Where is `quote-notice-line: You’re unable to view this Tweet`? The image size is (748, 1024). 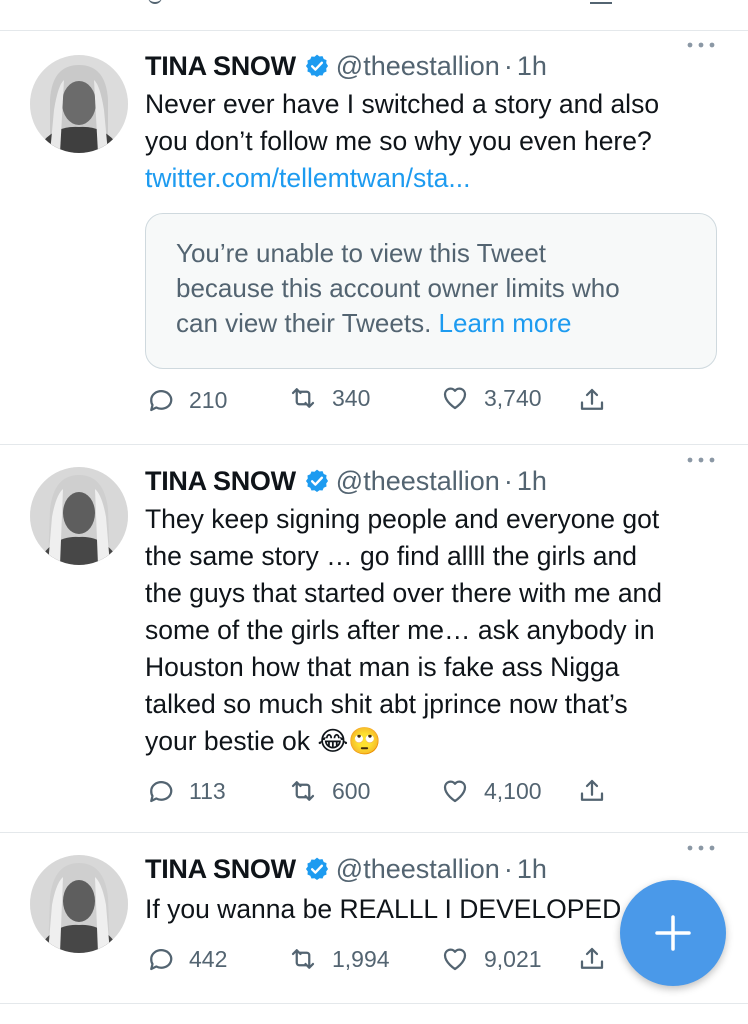 quote-notice-line: You’re unable to view this Tweet is located at coordinates (361, 253).